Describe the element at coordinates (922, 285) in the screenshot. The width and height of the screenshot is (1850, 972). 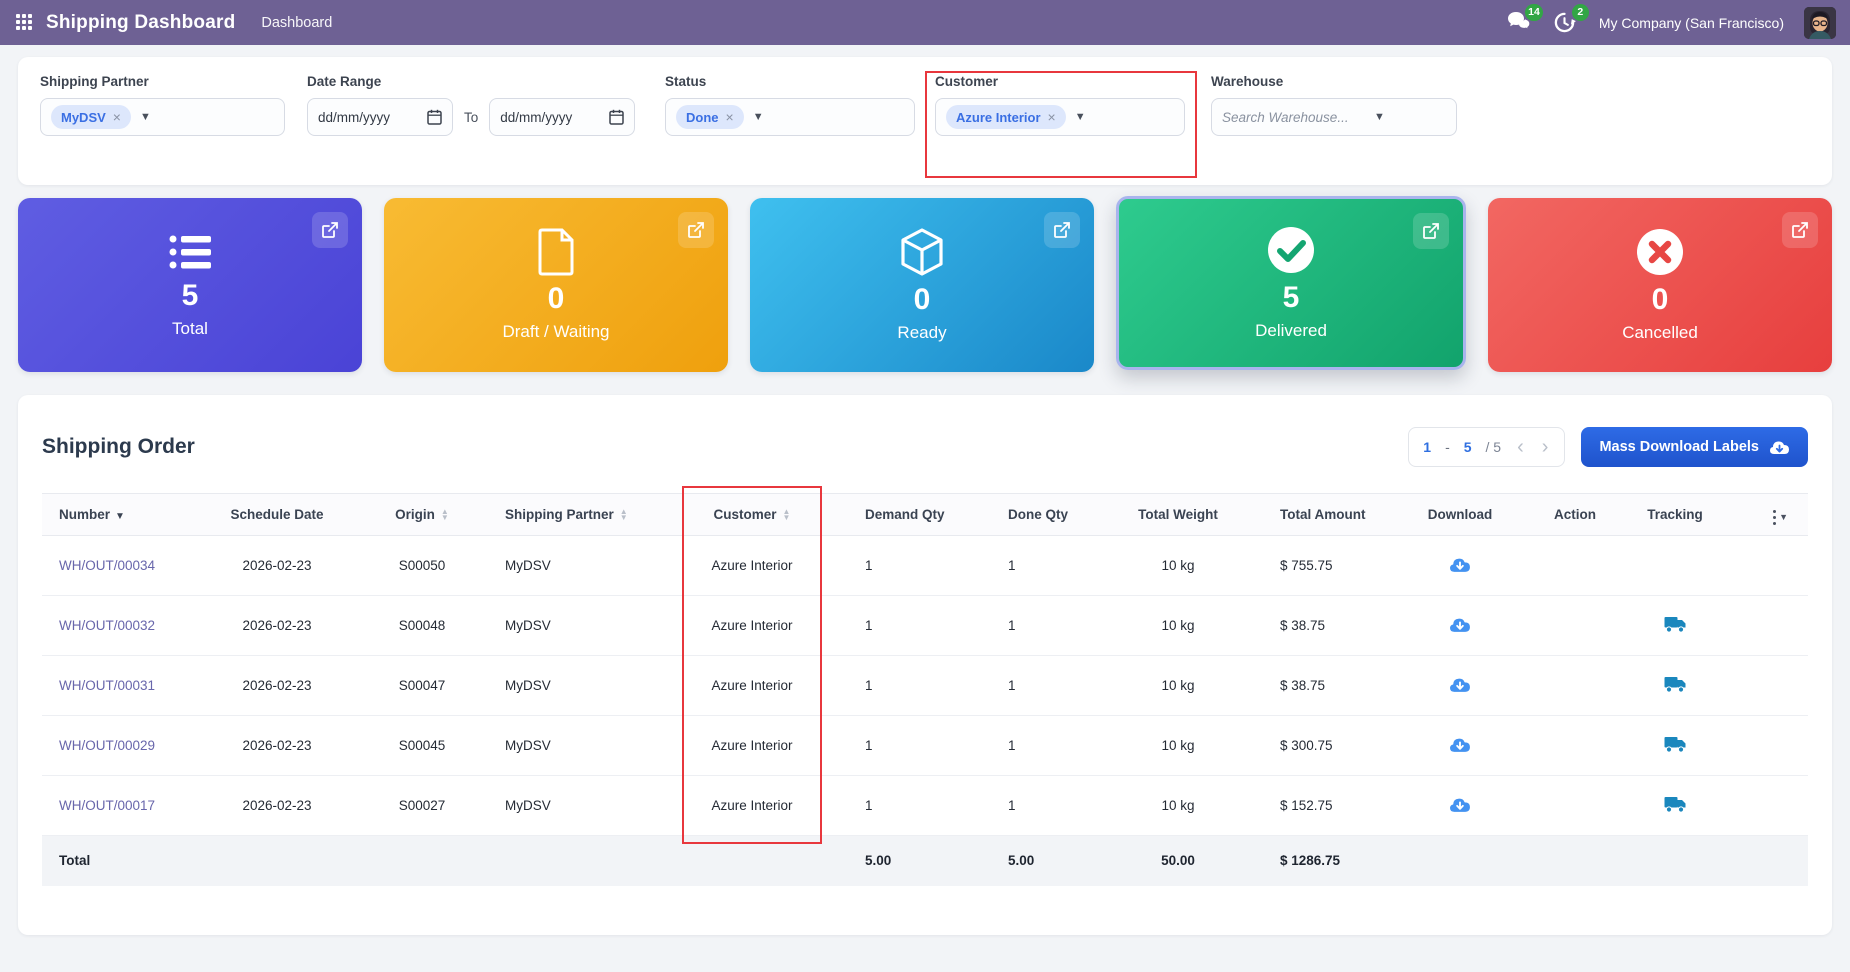
I see `stat-card-ready: 0 Ready` at that location.